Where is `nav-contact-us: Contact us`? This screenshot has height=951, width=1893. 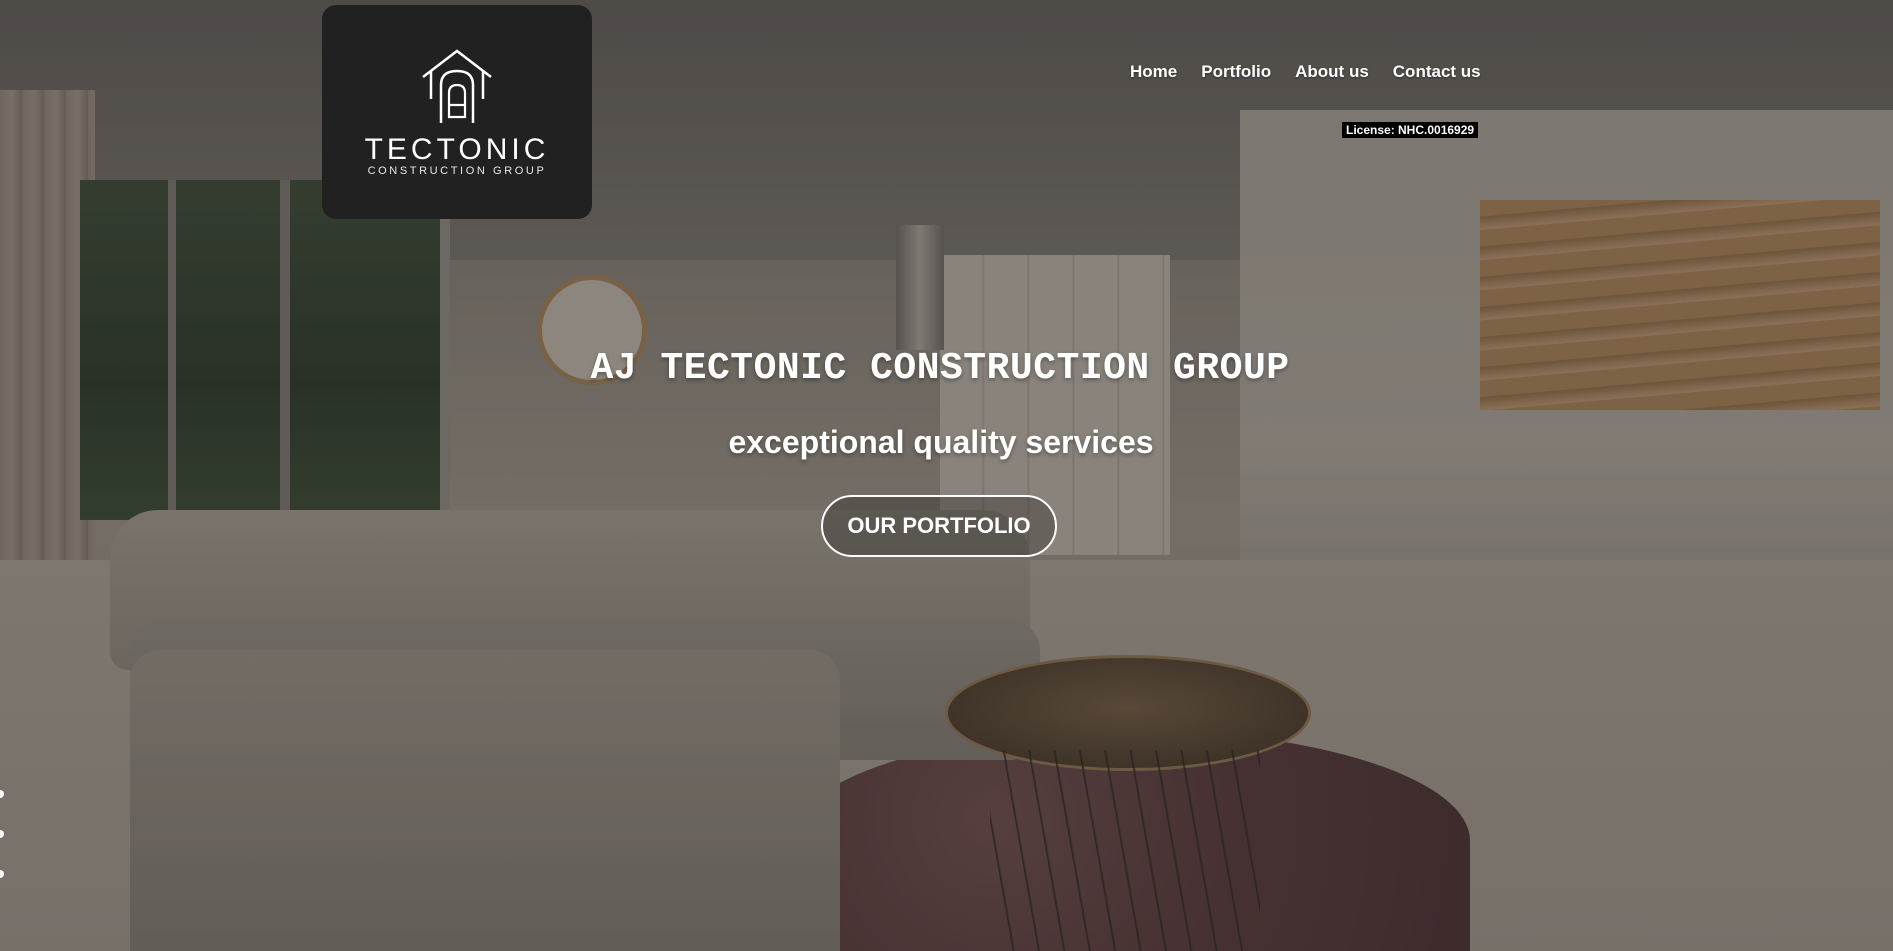 nav-contact-us: Contact us is located at coordinates (1437, 72).